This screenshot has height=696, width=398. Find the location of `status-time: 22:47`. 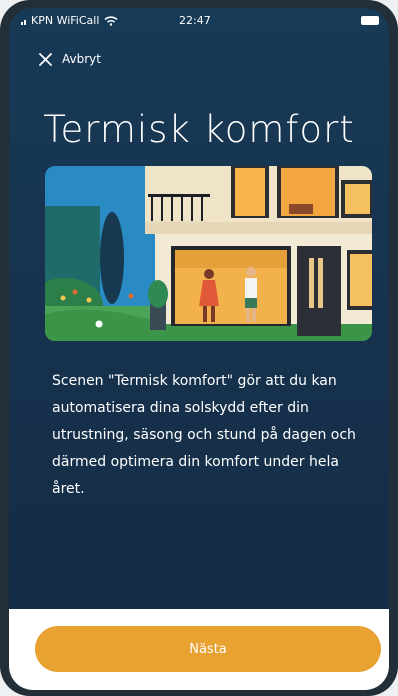

status-time: 22:47 is located at coordinates (195, 20).